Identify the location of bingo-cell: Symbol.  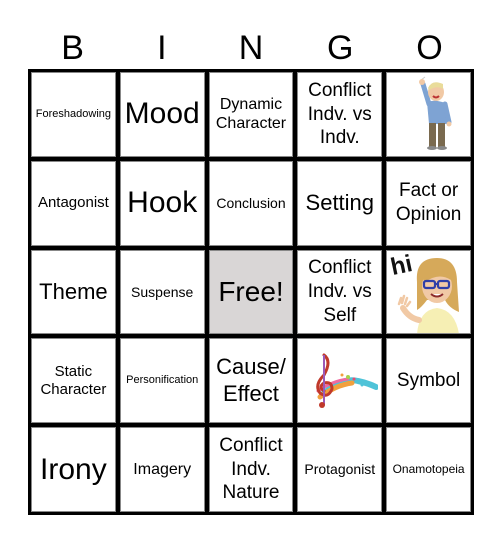
(428, 381).